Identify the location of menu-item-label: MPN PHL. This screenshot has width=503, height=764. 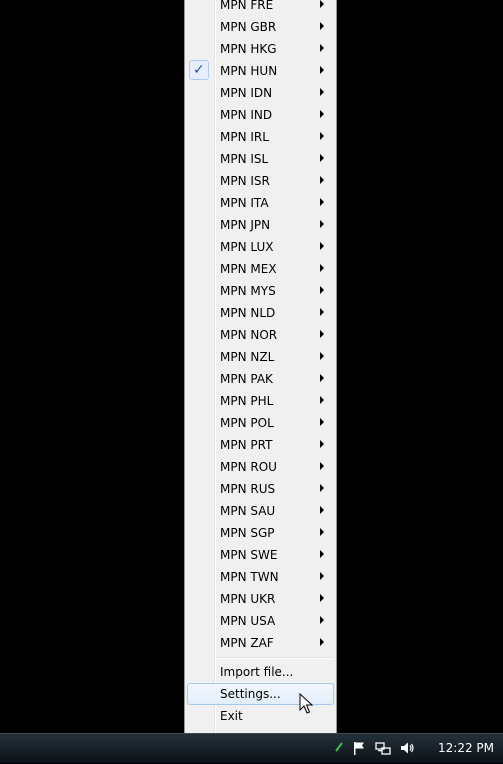
(247, 401).